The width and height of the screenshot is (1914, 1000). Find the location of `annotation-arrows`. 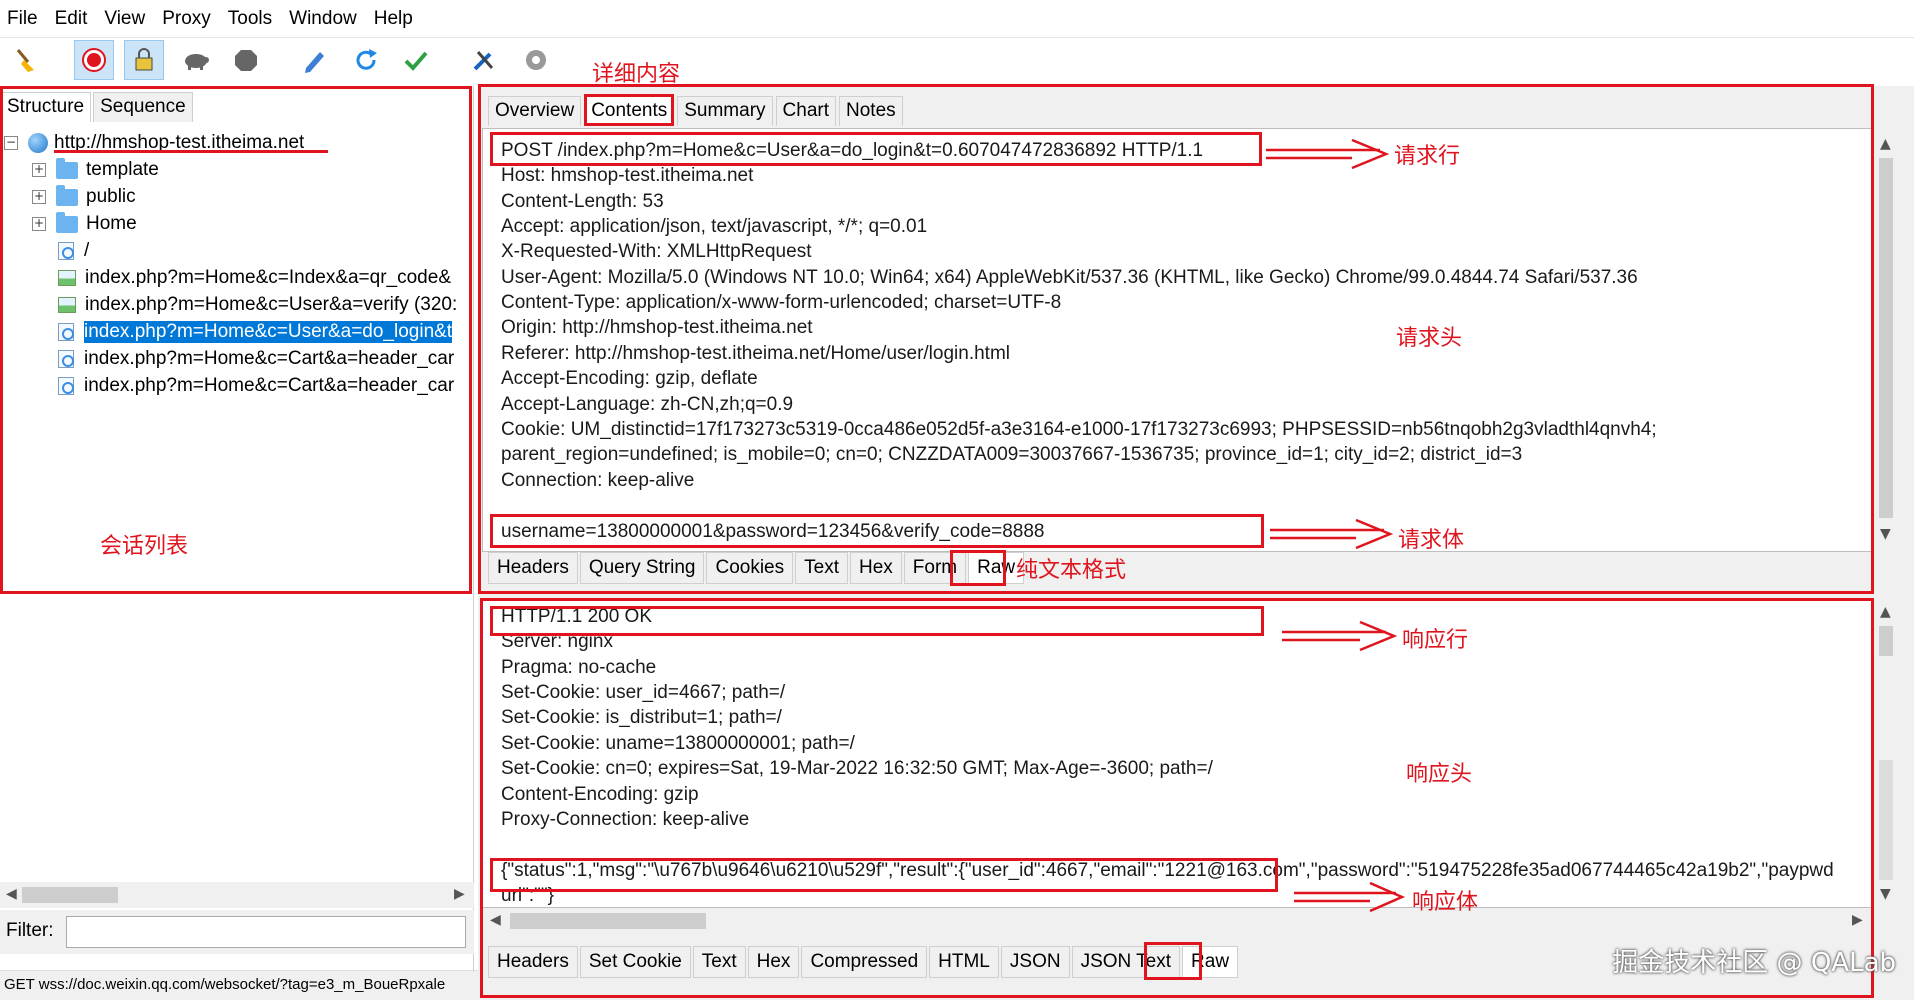

annotation-arrows is located at coordinates (1336, 525).